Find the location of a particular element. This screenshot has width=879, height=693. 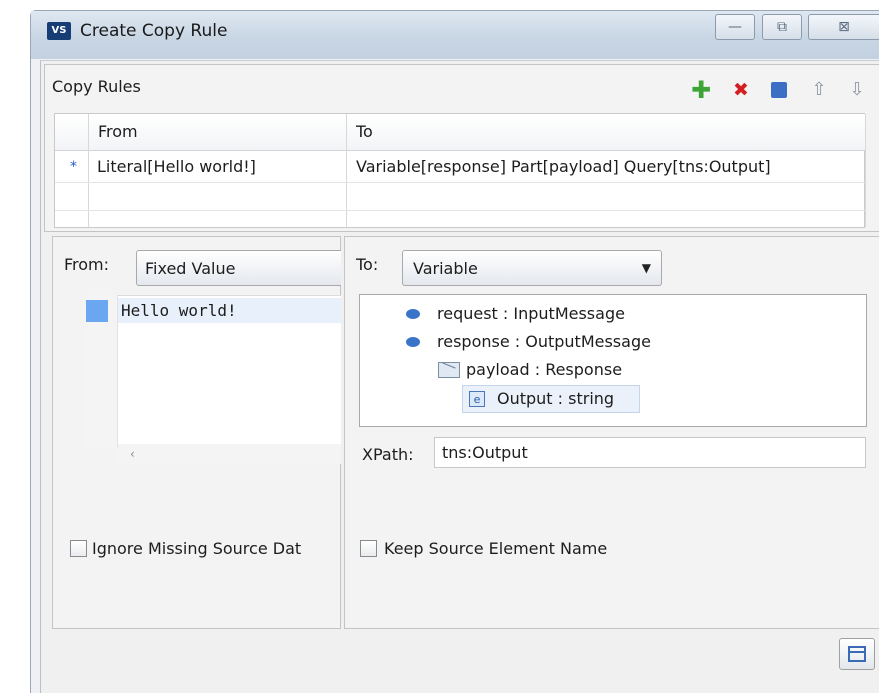

tree-item-response: response : OutputMessage is located at coordinates (544, 342).